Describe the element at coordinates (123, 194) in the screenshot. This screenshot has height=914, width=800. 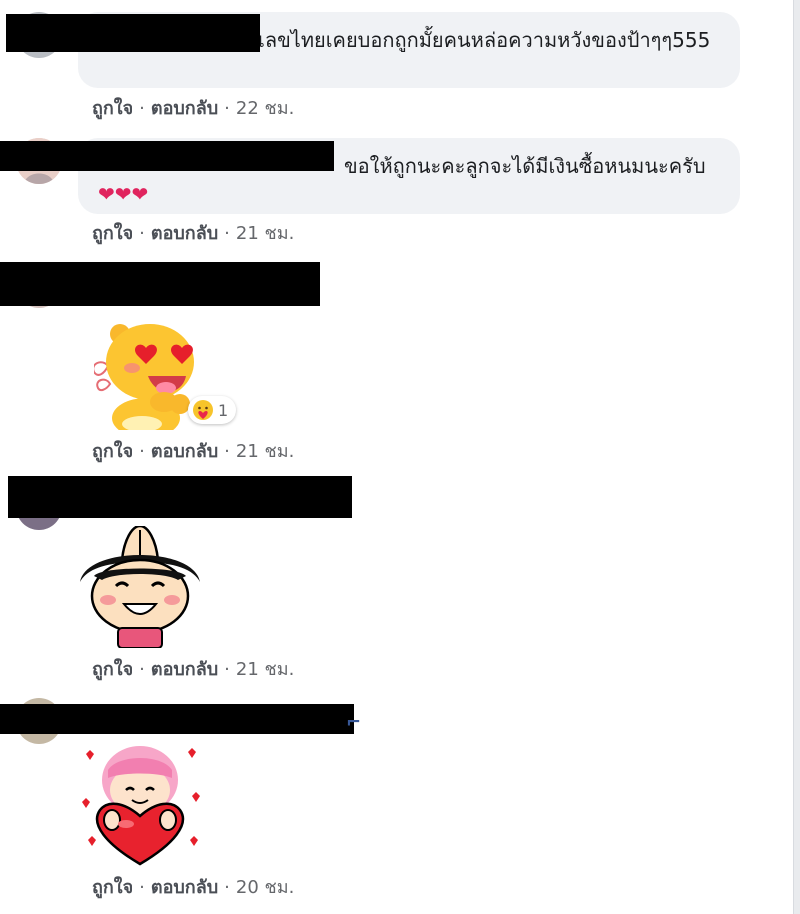
I see `heart-emoji: ❤❤❤` at that location.